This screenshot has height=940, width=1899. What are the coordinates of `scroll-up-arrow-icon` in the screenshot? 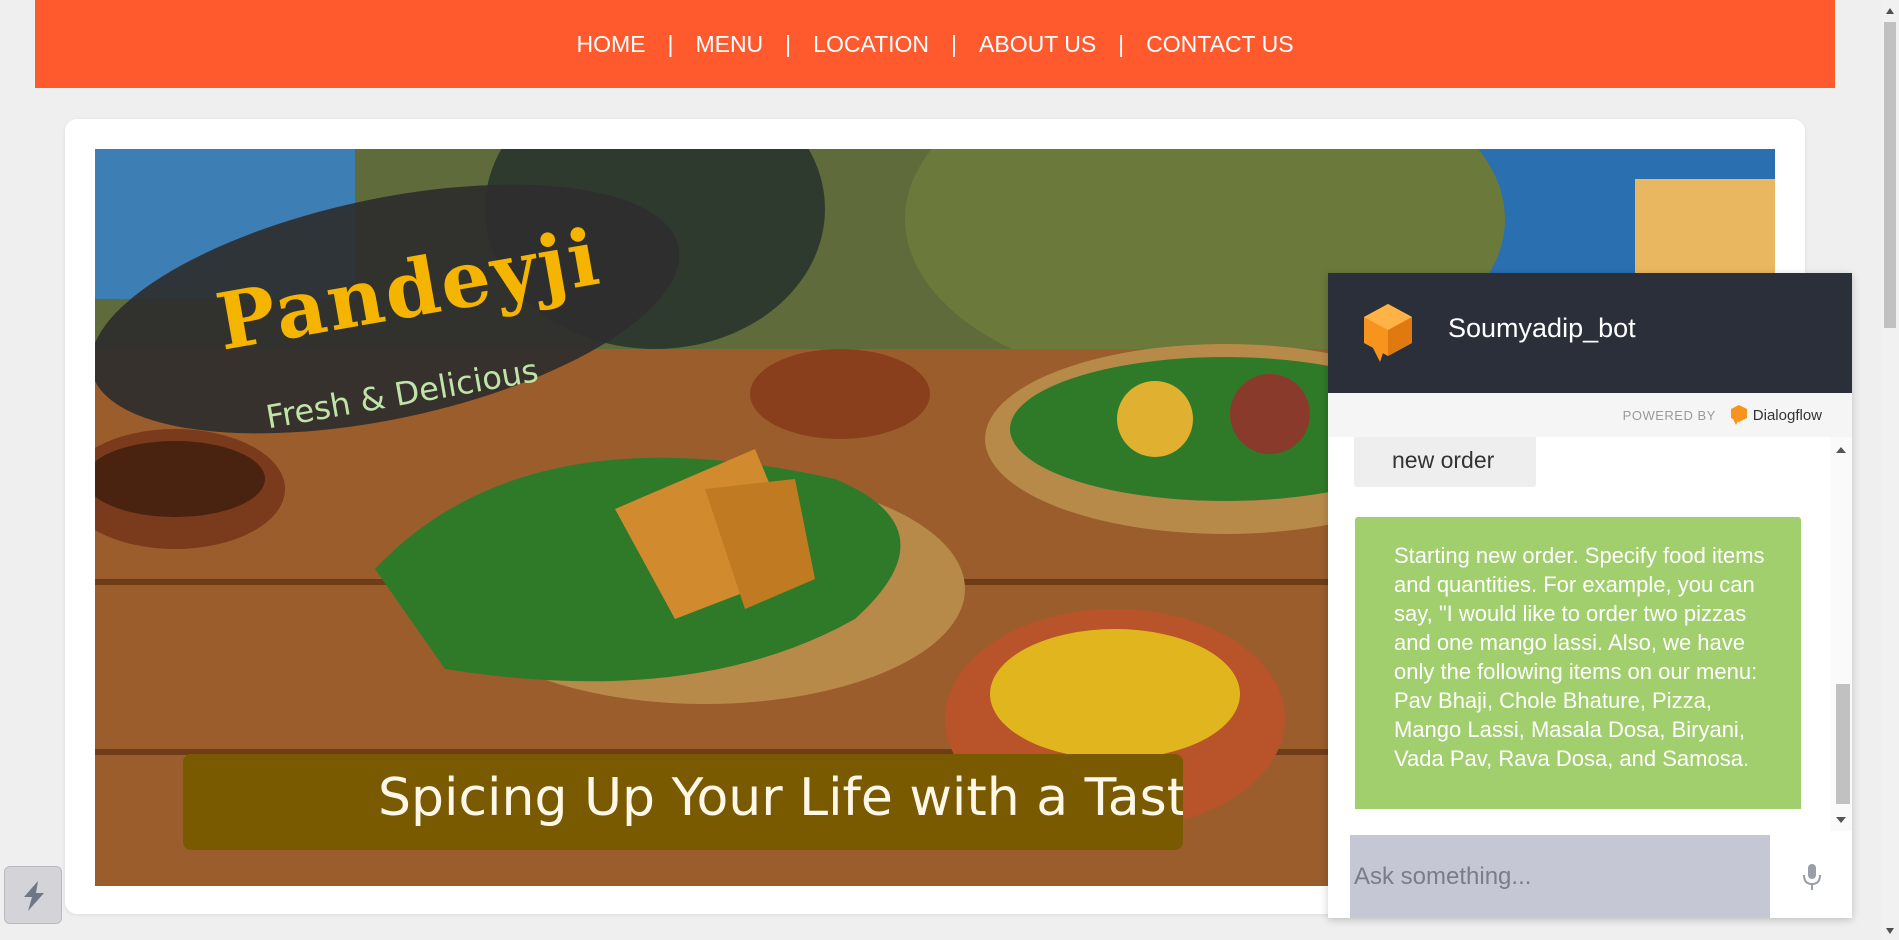 It's located at (1890, 11).